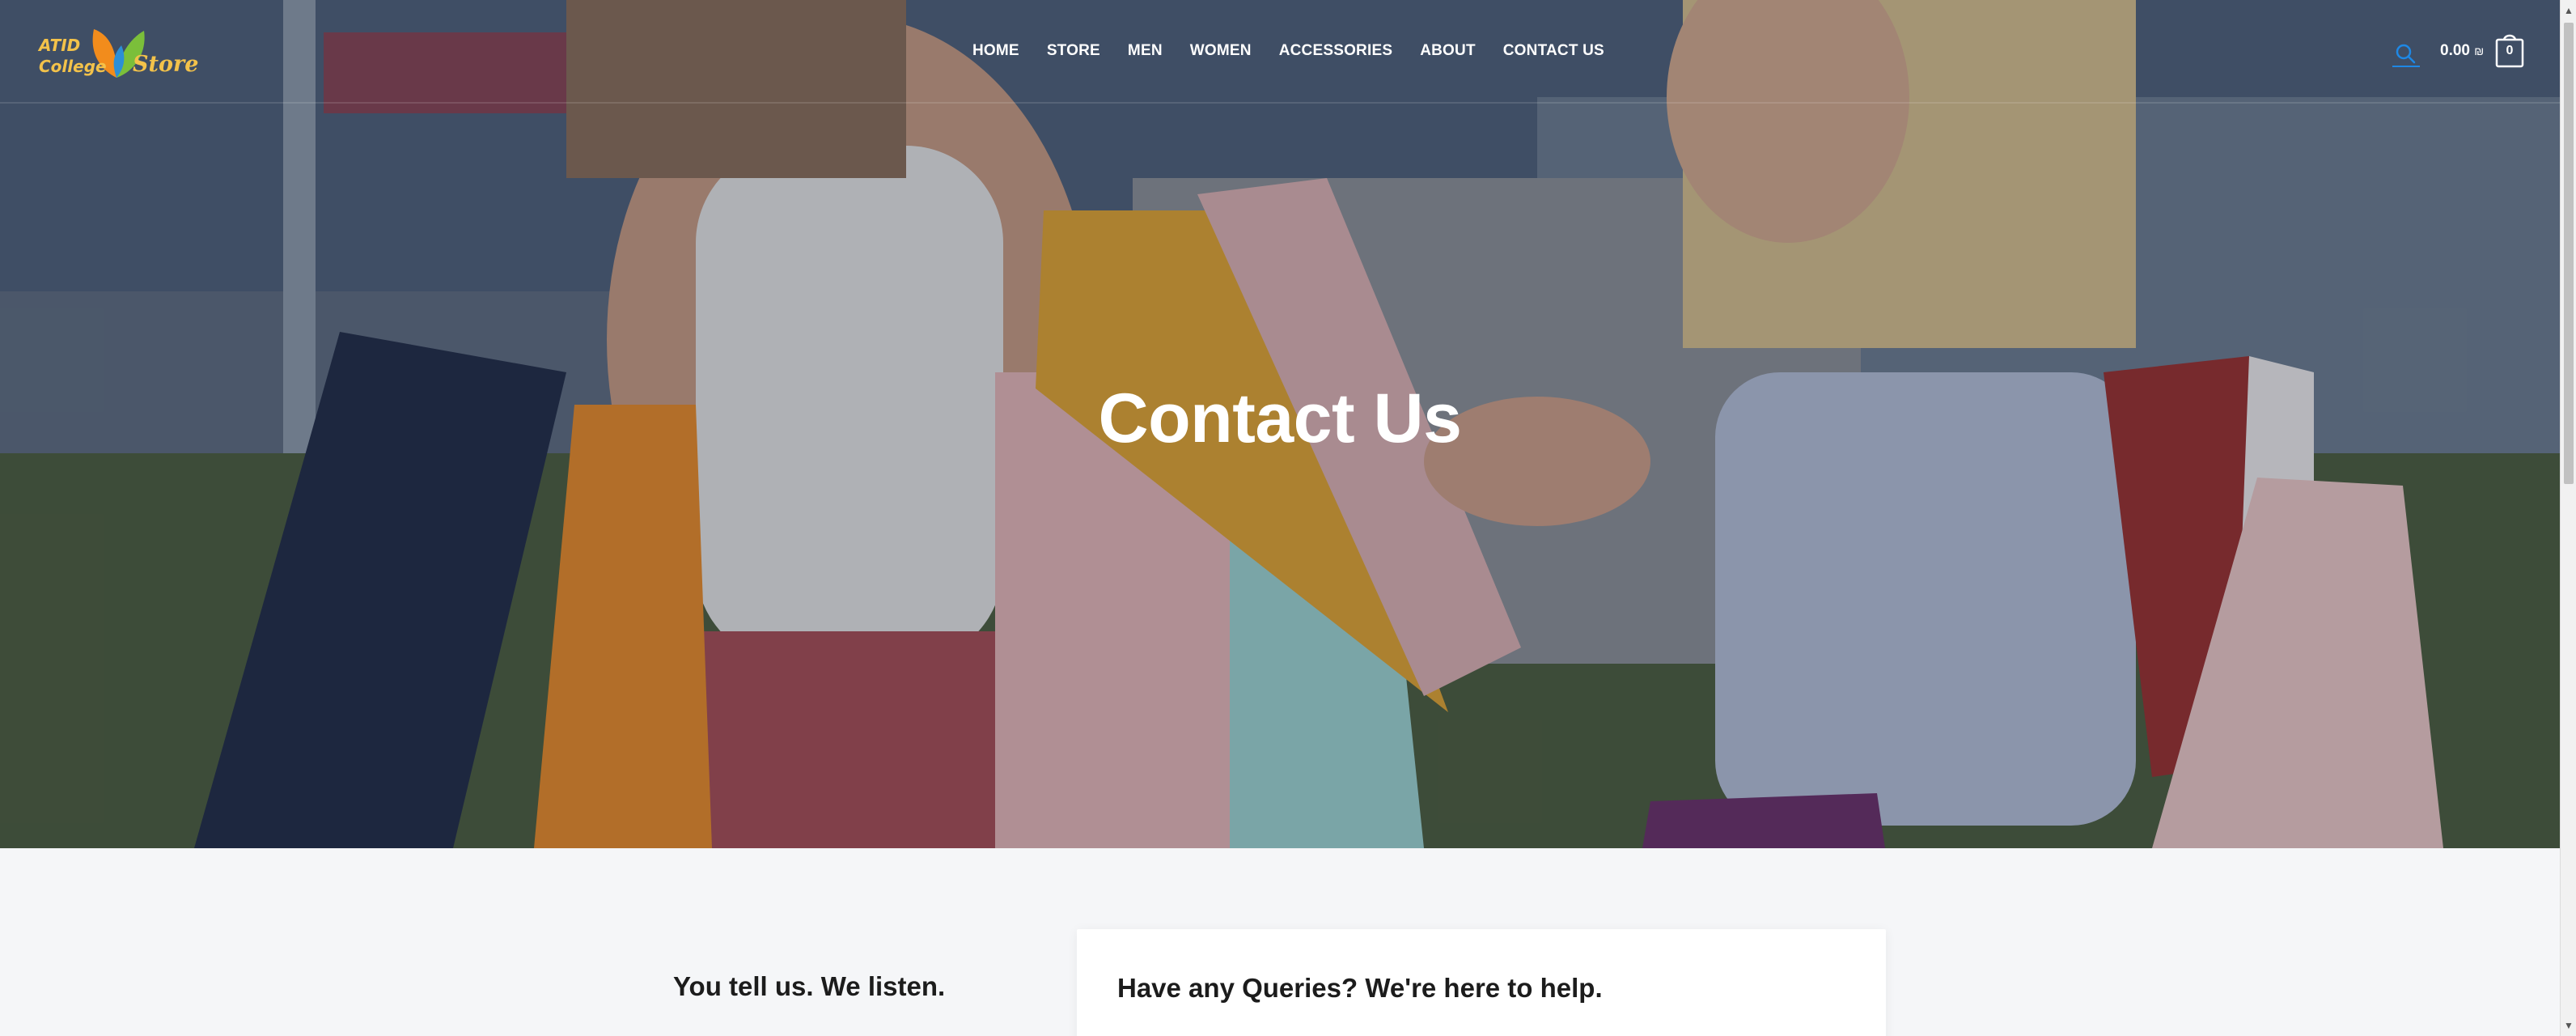  Describe the element at coordinates (2479, 51) in the screenshot. I see `cart-currency: ₪` at that location.